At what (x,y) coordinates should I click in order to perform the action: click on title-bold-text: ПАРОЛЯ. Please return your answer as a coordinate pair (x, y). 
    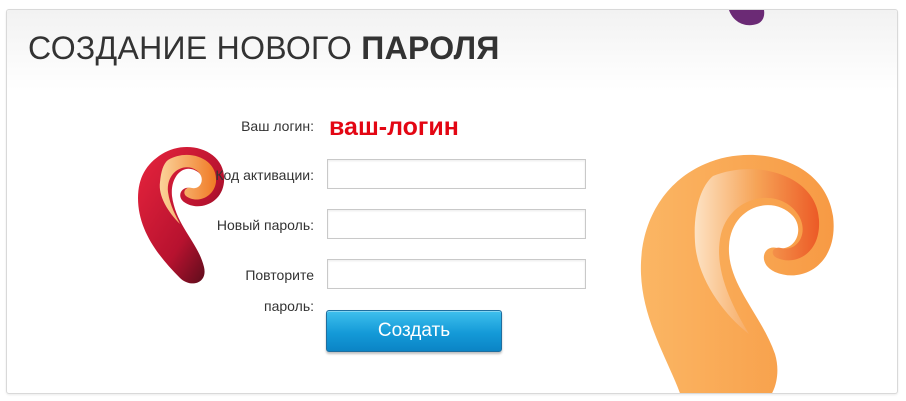
    Looking at the image, I should click on (430, 48).